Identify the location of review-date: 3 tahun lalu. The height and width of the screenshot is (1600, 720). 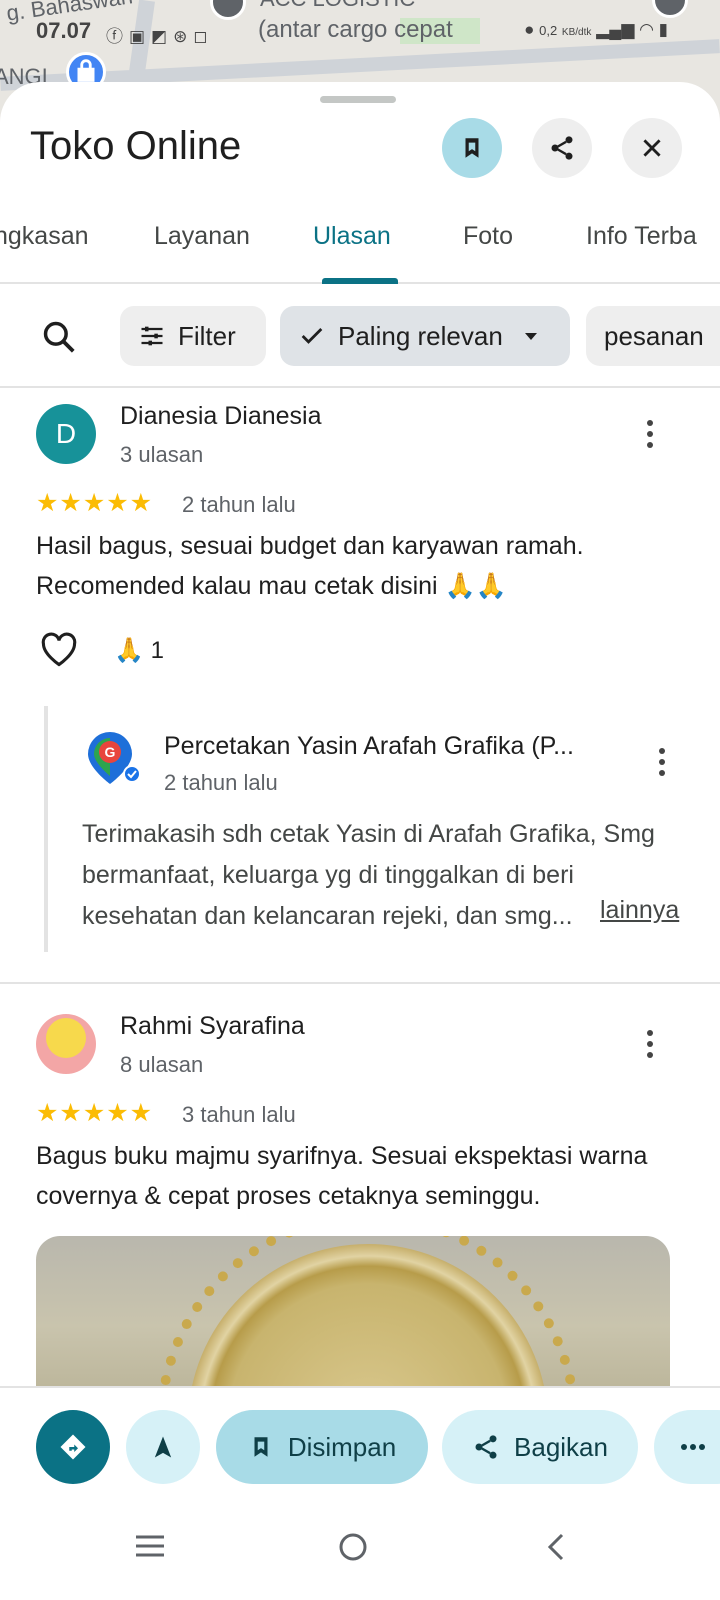
(239, 1114).